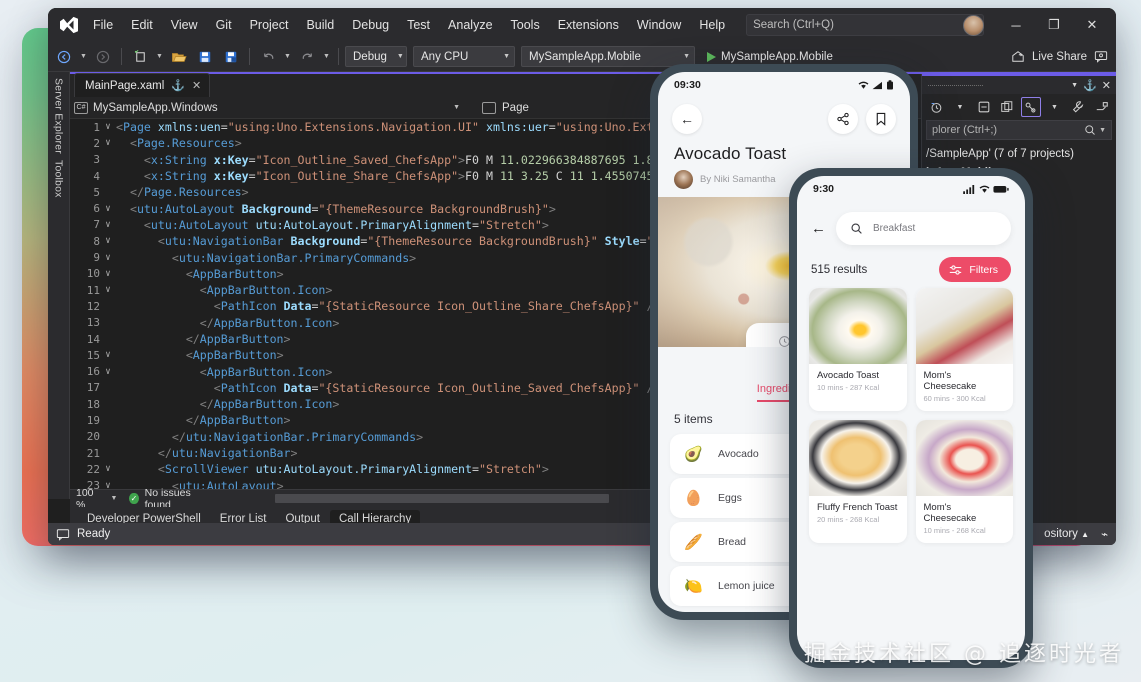  I want to click on author-avatar, so click(683, 179).